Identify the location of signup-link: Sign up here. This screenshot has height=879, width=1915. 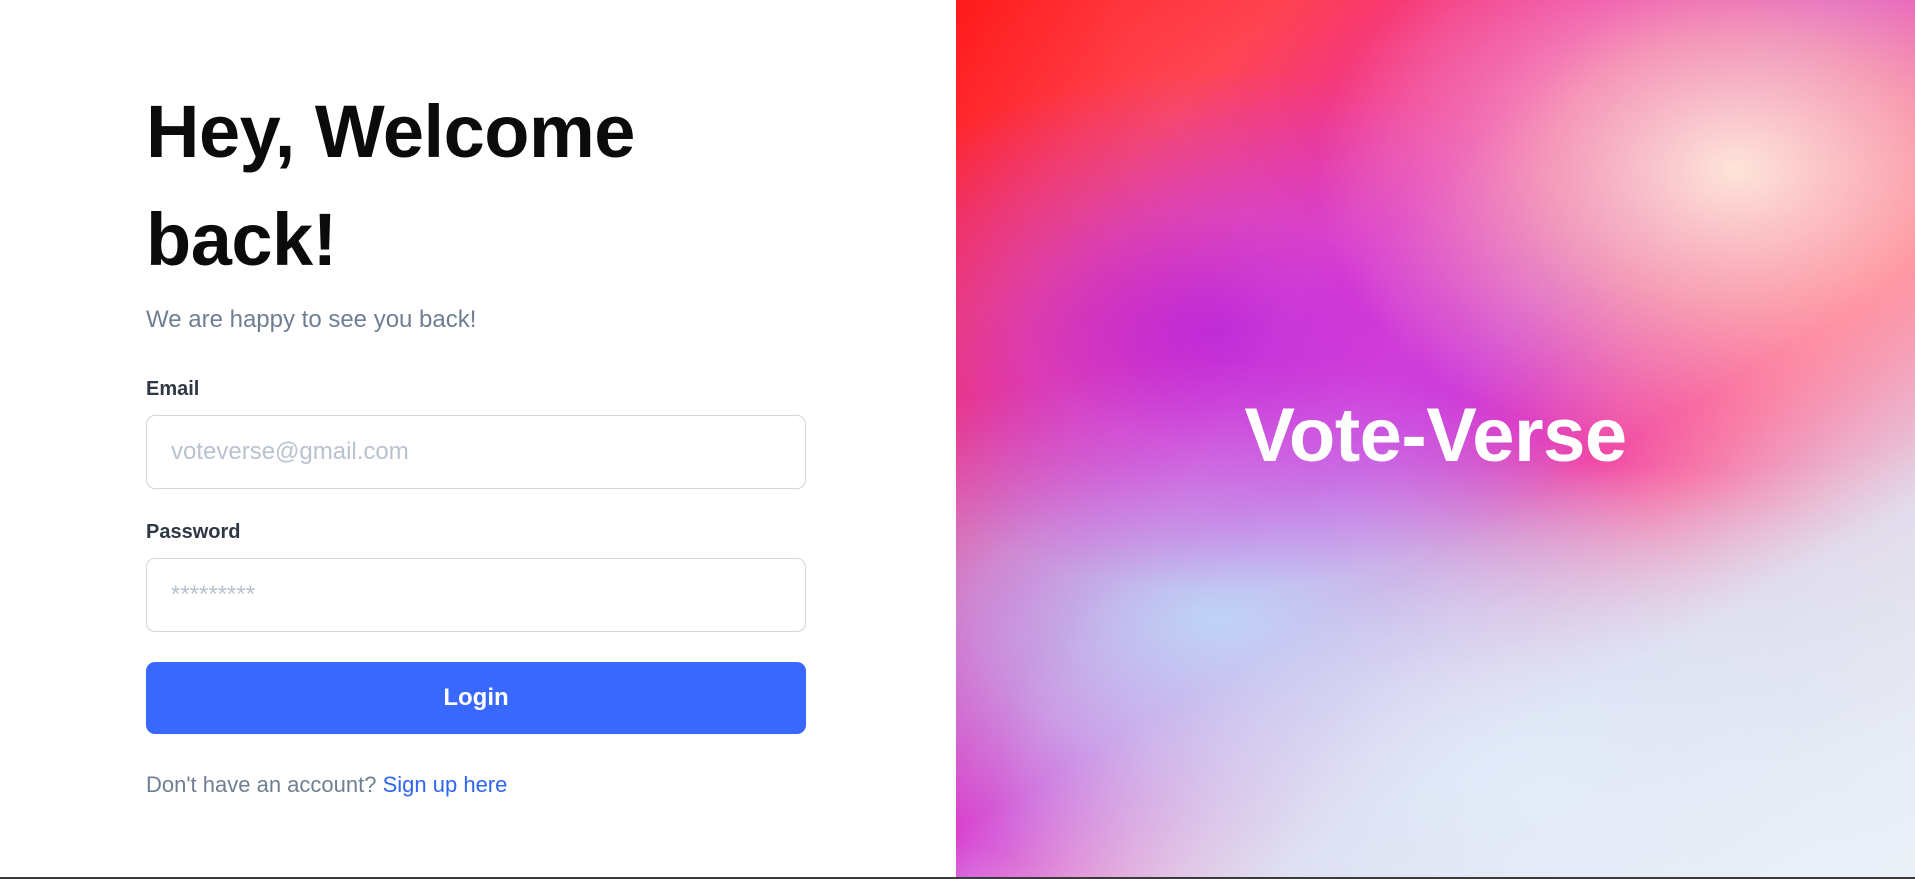
(445, 784).